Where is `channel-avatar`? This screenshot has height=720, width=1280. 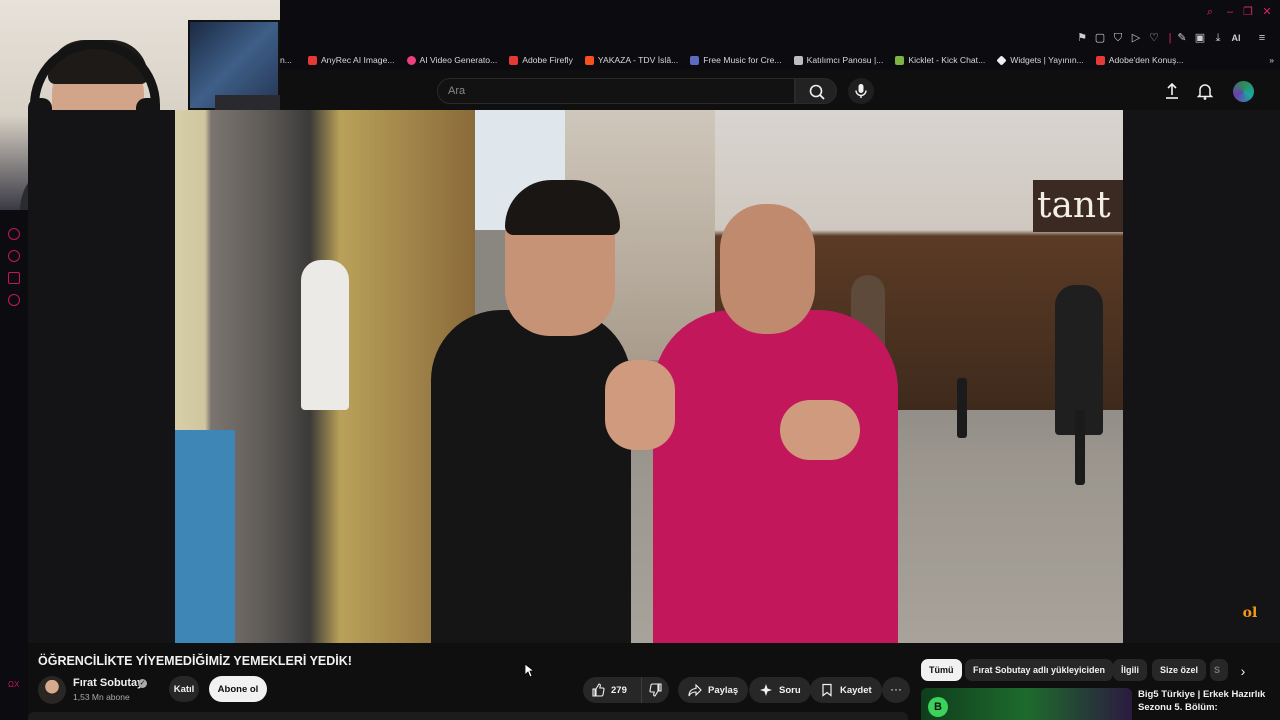 channel-avatar is located at coordinates (52, 690).